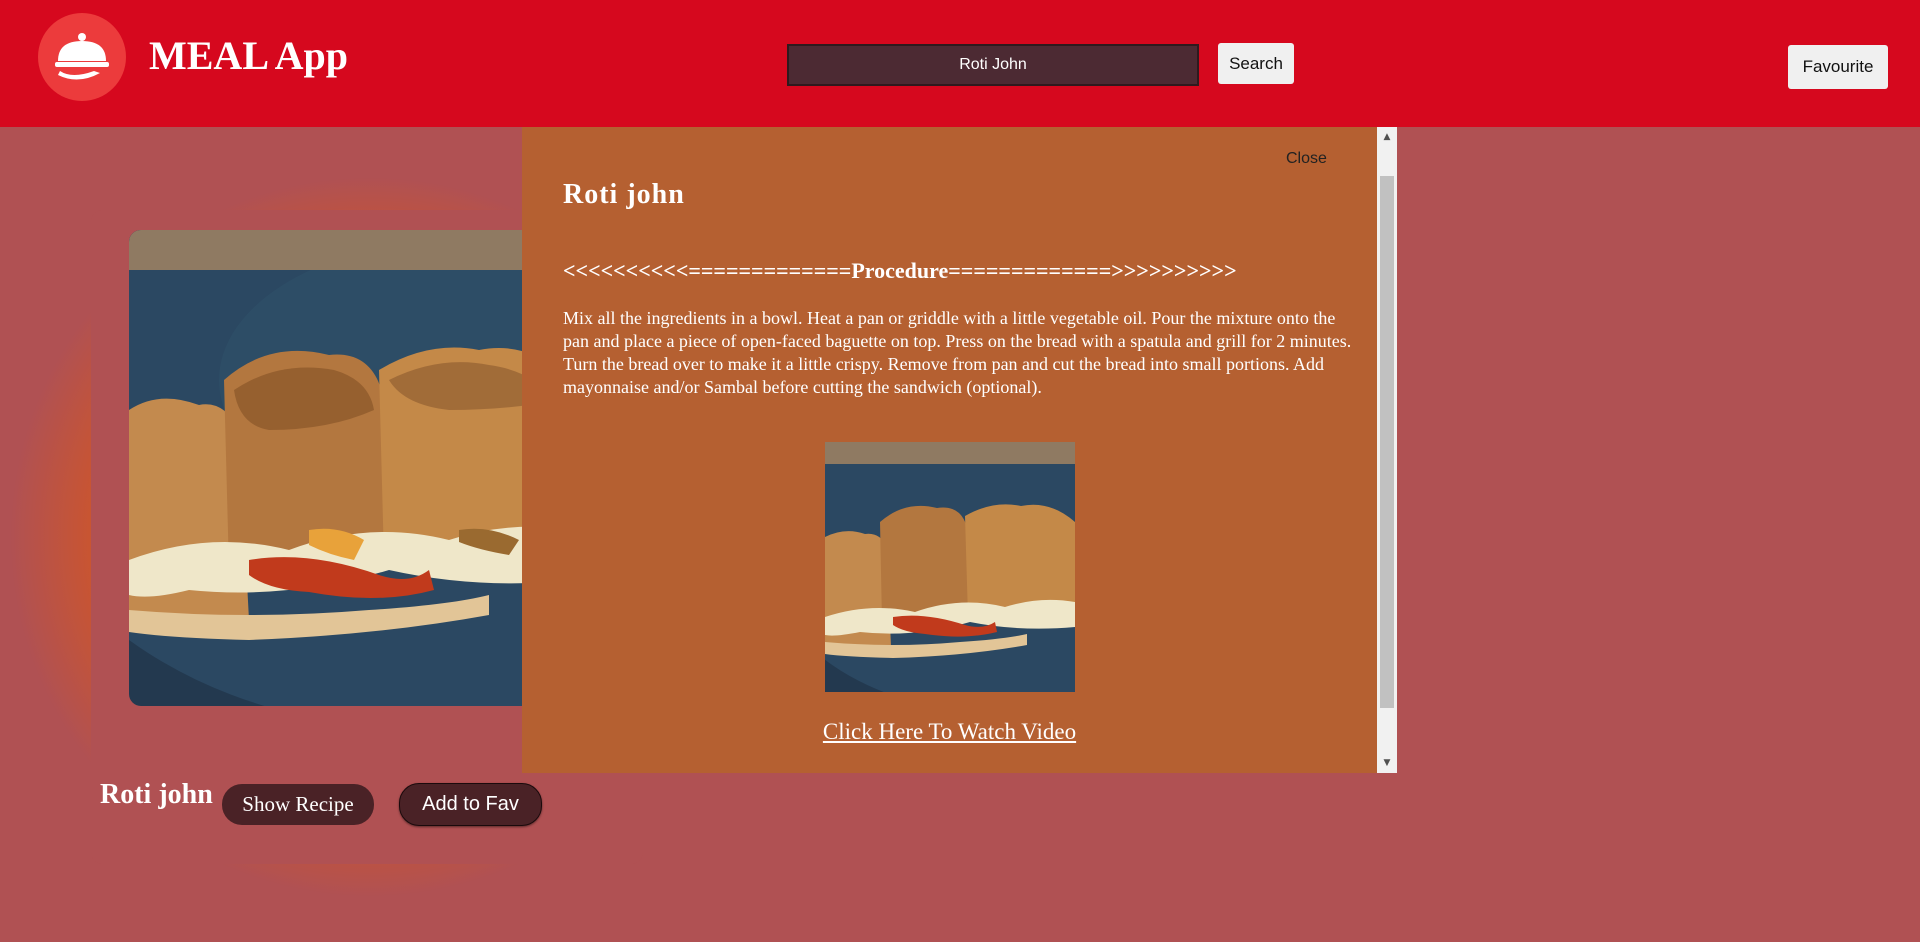 This screenshot has height=942, width=1920. What do you see at coordinates (248, 55) in the screenshot?
I see `app-title: MEAL App` at bounding box center [248, 55].